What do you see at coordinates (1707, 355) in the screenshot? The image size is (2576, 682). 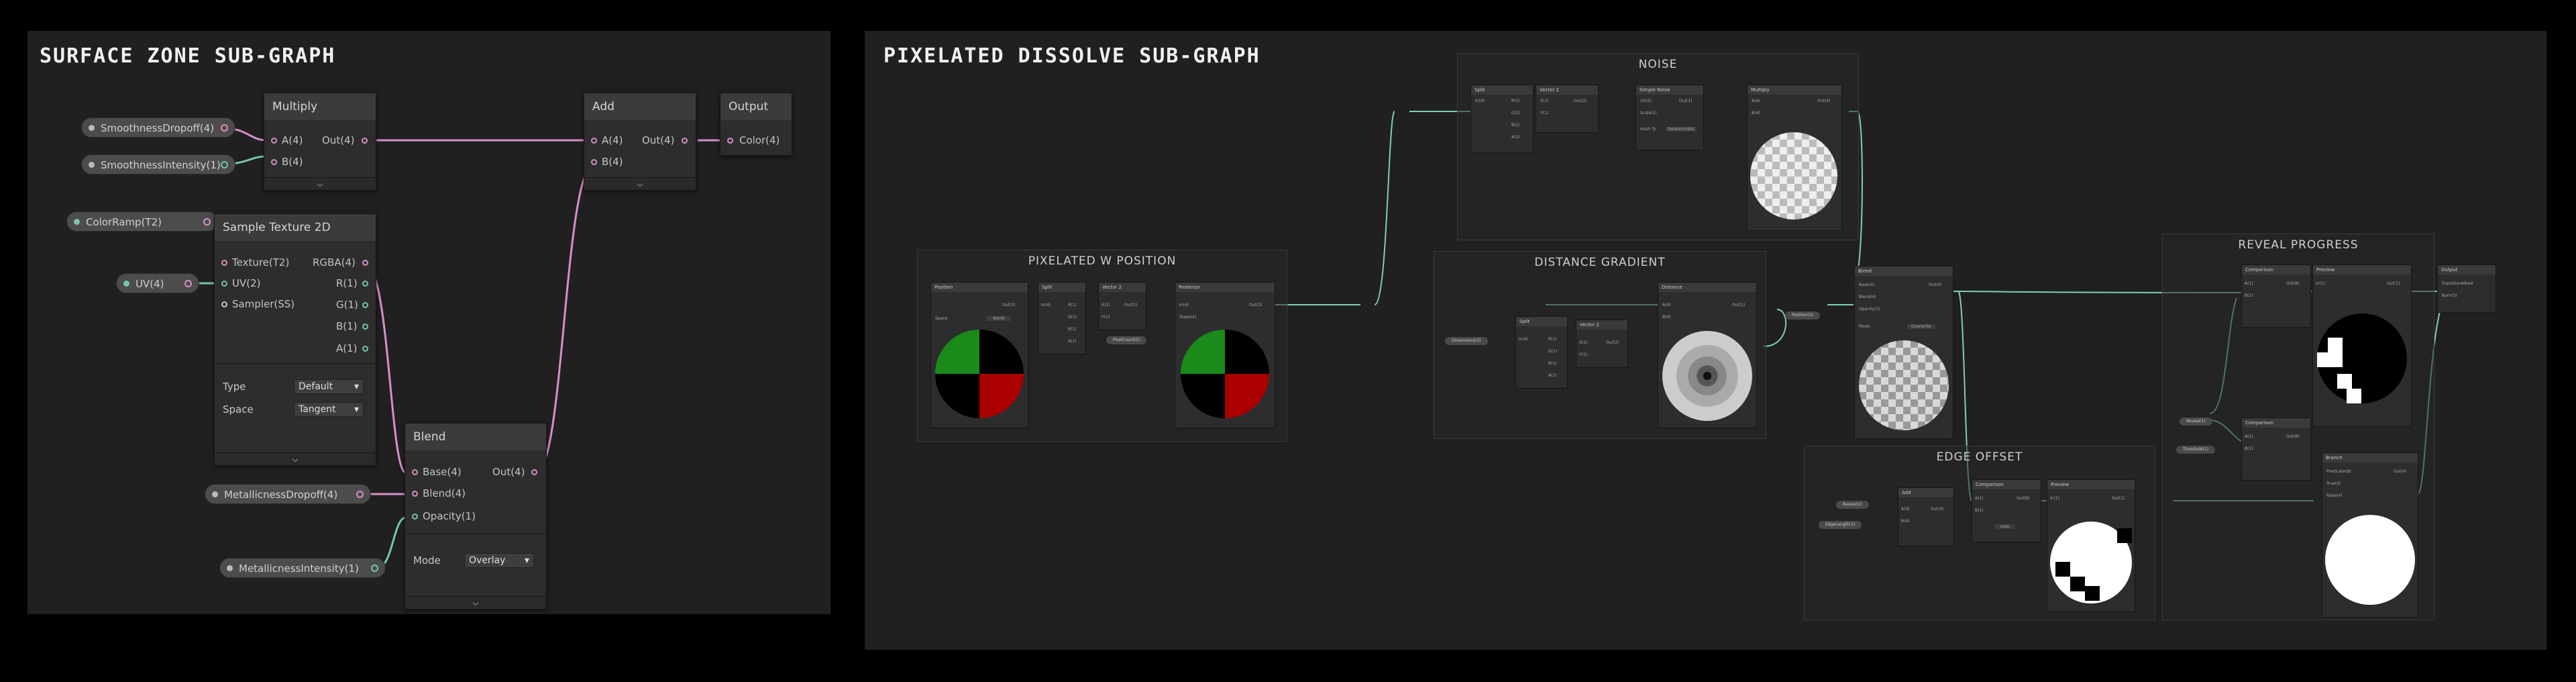 I see `distance-node: Distance A(4) B(4) Out(1)` at bounding box center [1707, 355].